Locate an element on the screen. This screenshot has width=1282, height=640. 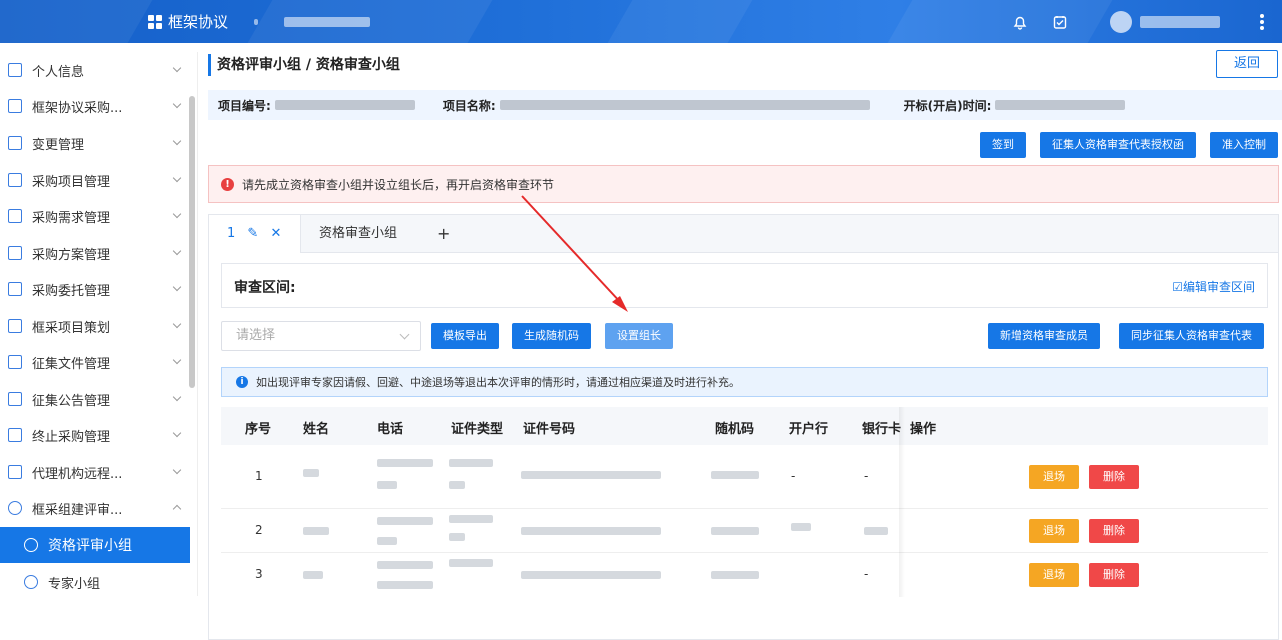
sidebar-item-personal-info: 个人信息 is located at coordinates (95, 70).